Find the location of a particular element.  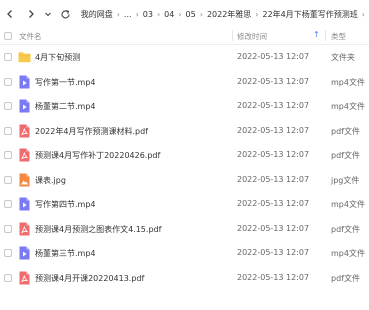

file-row: 4月下旬预测 2022-05-13 12:07 文件夹 is located at coordinates (184, 57).